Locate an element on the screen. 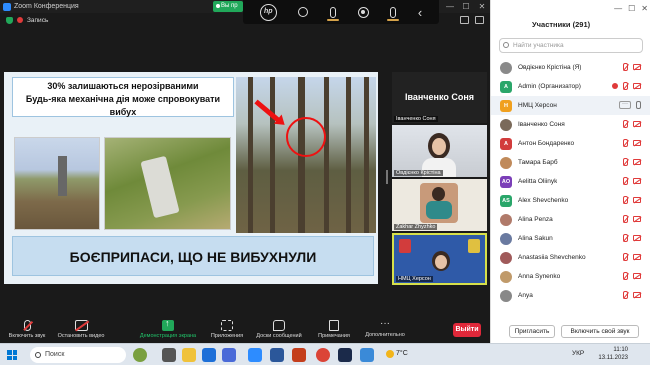 This screenshot has height=365, width=650. participant-search-input: Найти участника is located at coordinates (571, 45).